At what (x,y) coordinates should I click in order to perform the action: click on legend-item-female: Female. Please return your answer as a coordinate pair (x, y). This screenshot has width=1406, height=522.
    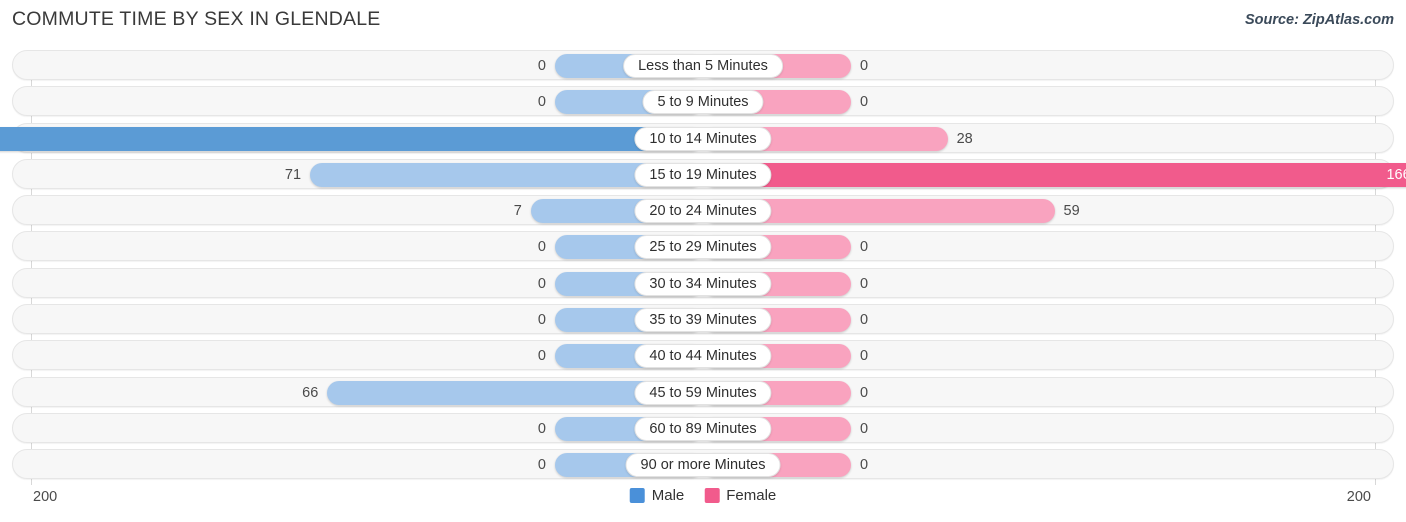
    Looking at the image, I should click on (740, 495).